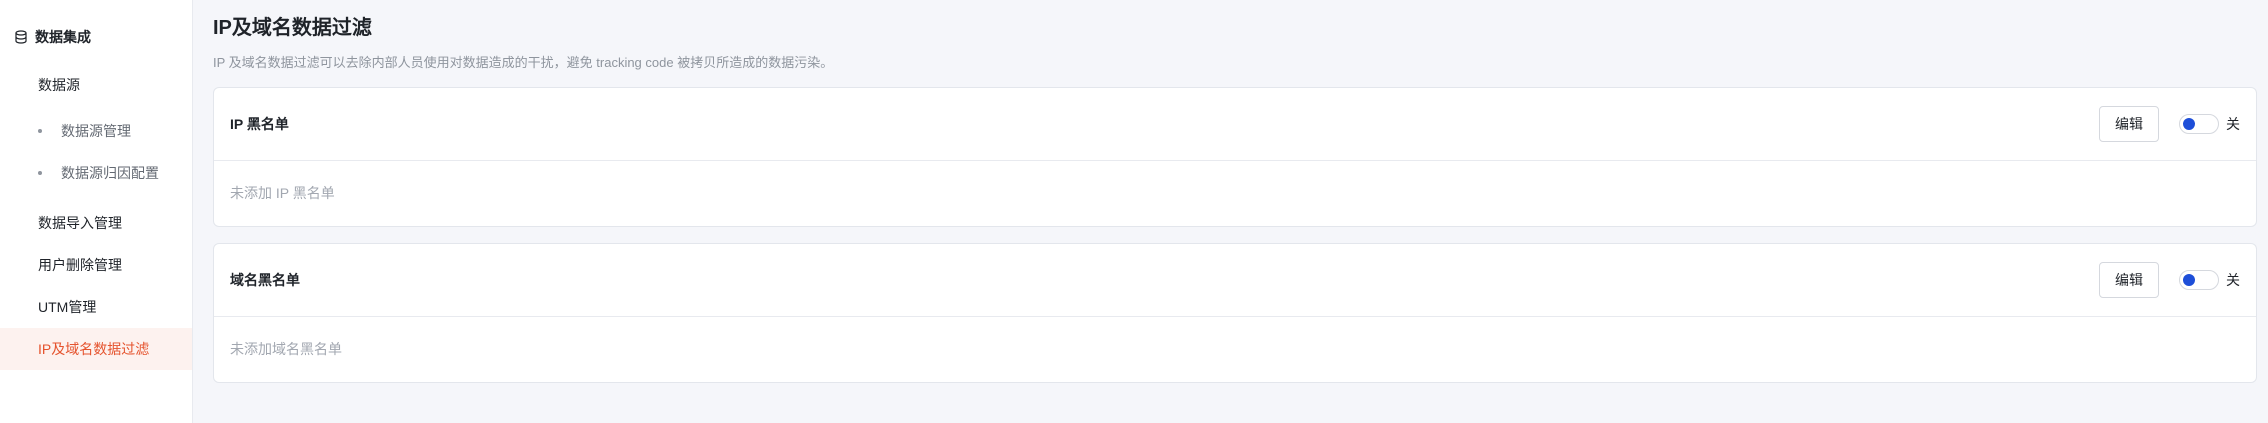 This screenshot has width=2268, height=423. Describe the element at coordinates (80, 265) in the screenshot. I see `sidebar-item-label: 用户删除管理` at that location.